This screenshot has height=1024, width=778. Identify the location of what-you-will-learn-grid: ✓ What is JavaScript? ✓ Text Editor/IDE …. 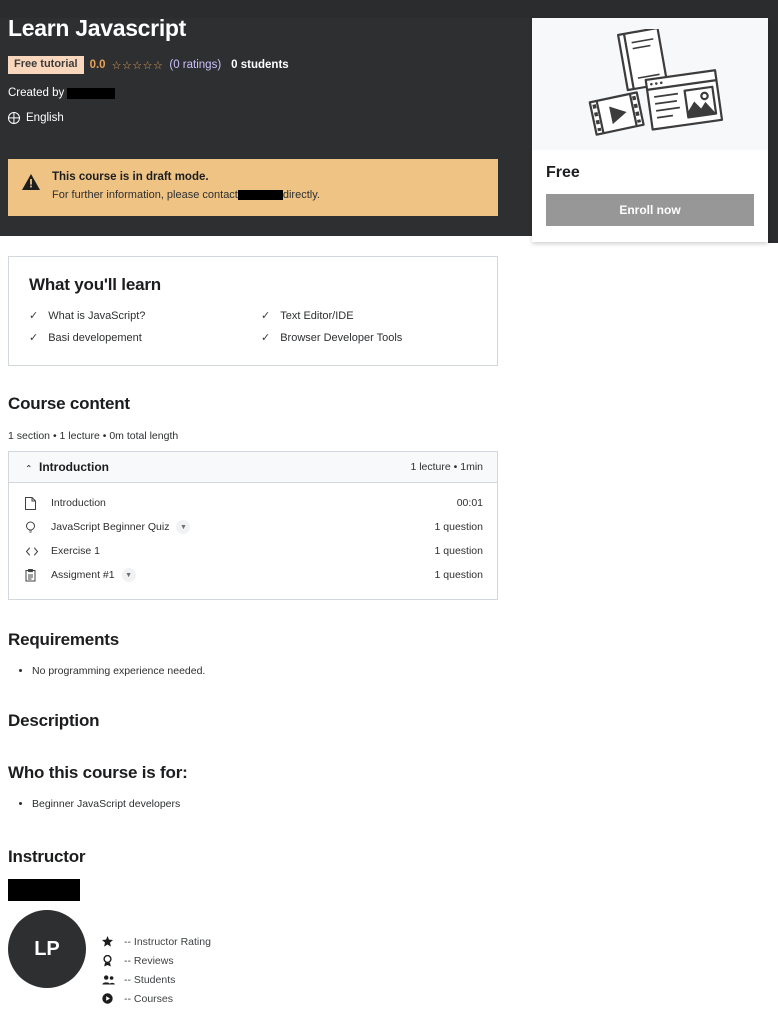
(253, 327).